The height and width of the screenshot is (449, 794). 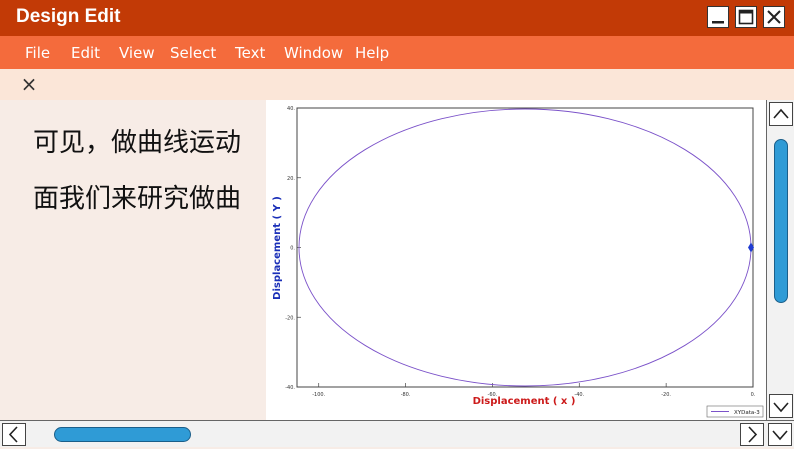 What do you see at coordinates (193, 53) in the screenshot?
I see `menu-select: Select` at bounding box center [193, 53].